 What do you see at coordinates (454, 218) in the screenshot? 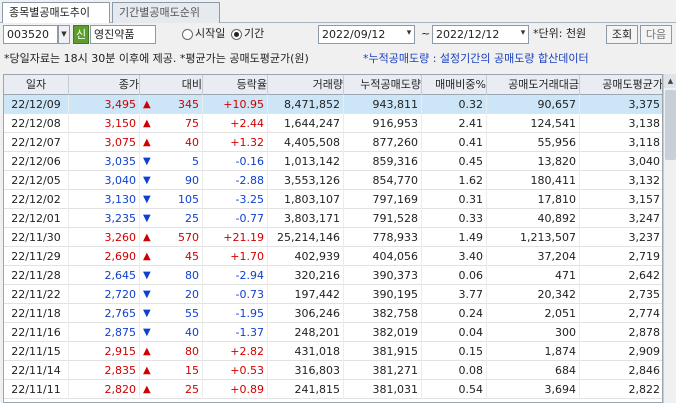
I see `cell-ratio: 0.33` at bounding box center [454, 218].